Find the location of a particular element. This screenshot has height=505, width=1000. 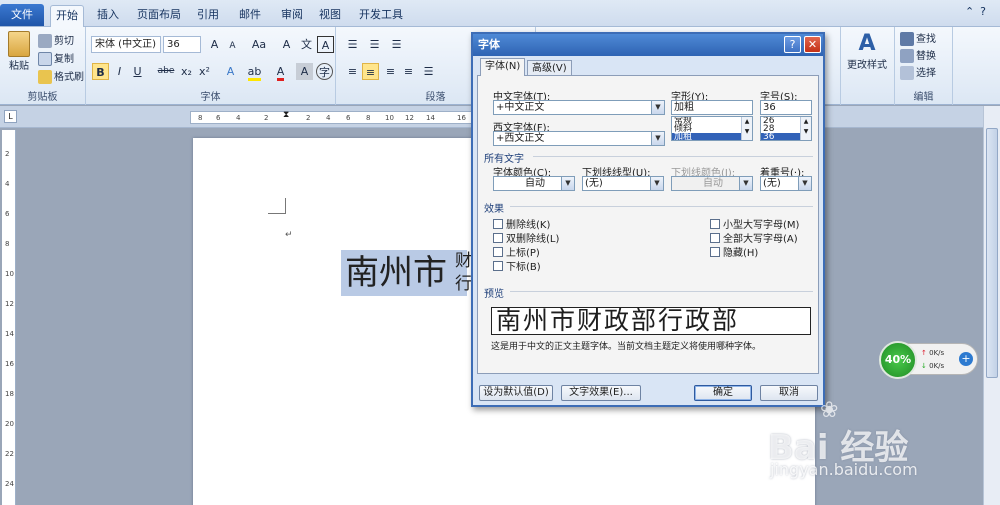

numbering-icon: ☰ is located at coordinates (374, 44).